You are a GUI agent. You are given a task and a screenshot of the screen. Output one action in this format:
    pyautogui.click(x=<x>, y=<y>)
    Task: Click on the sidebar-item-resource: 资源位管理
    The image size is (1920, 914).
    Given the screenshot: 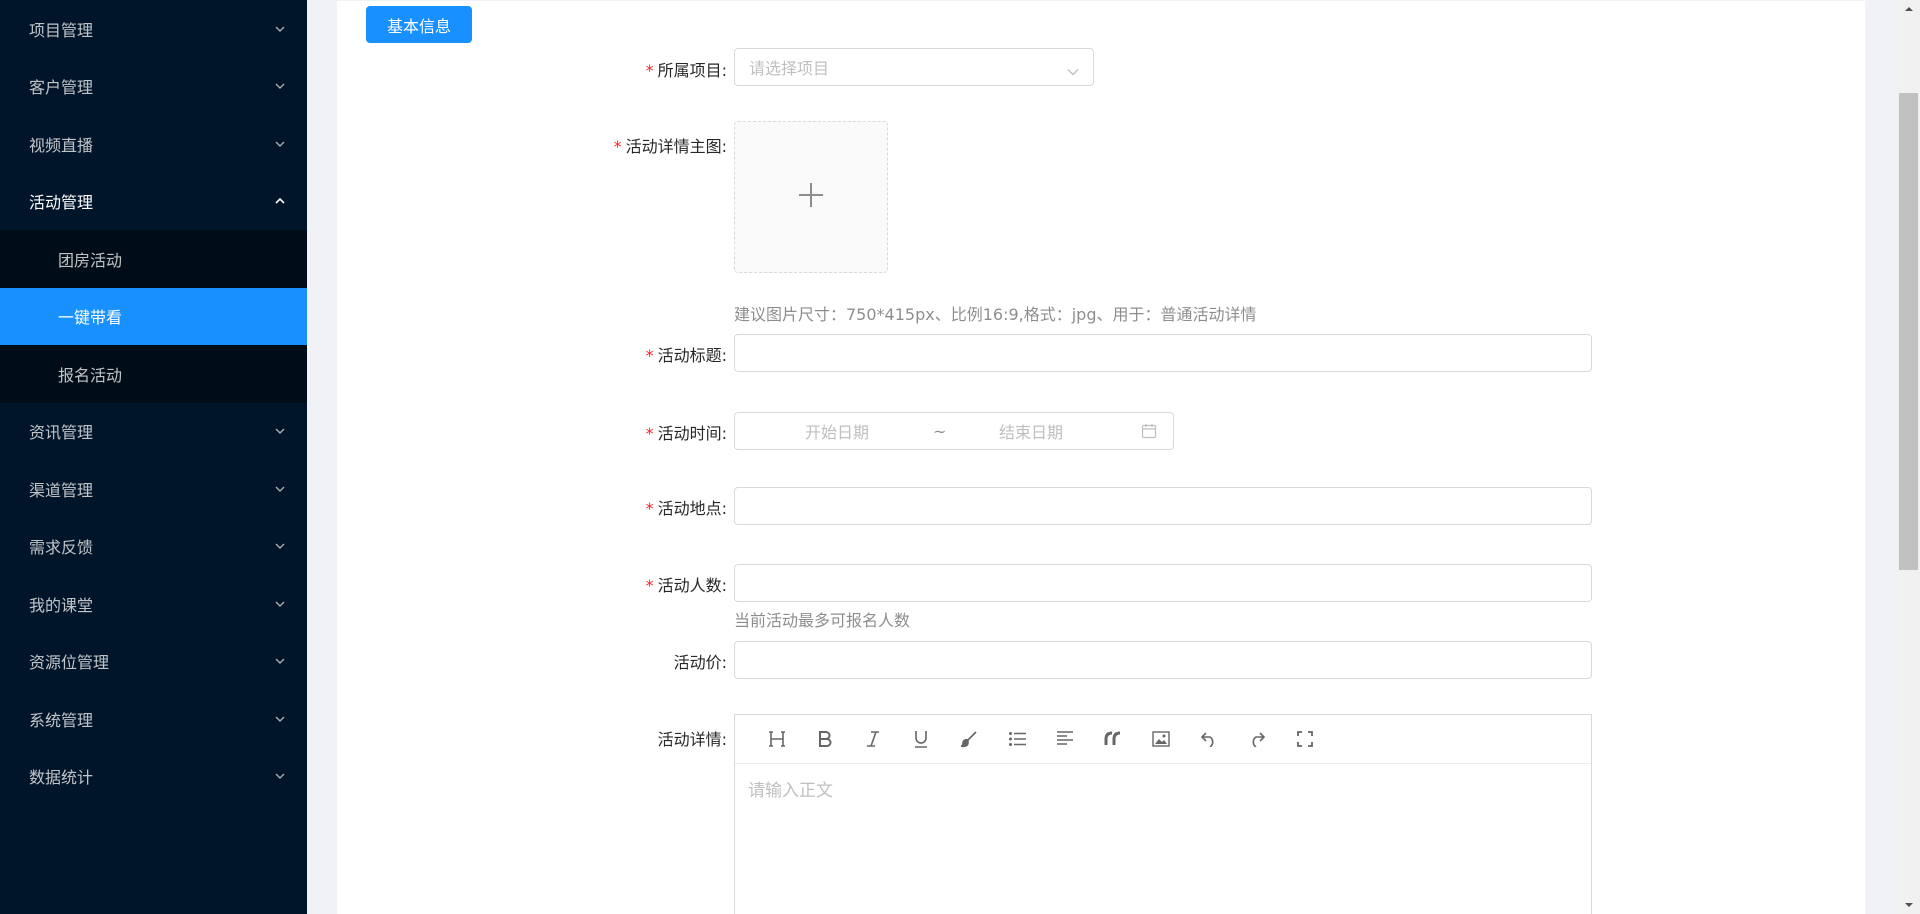 What is the action you would take?
    pyautogui.click(x=153, y=662)
    